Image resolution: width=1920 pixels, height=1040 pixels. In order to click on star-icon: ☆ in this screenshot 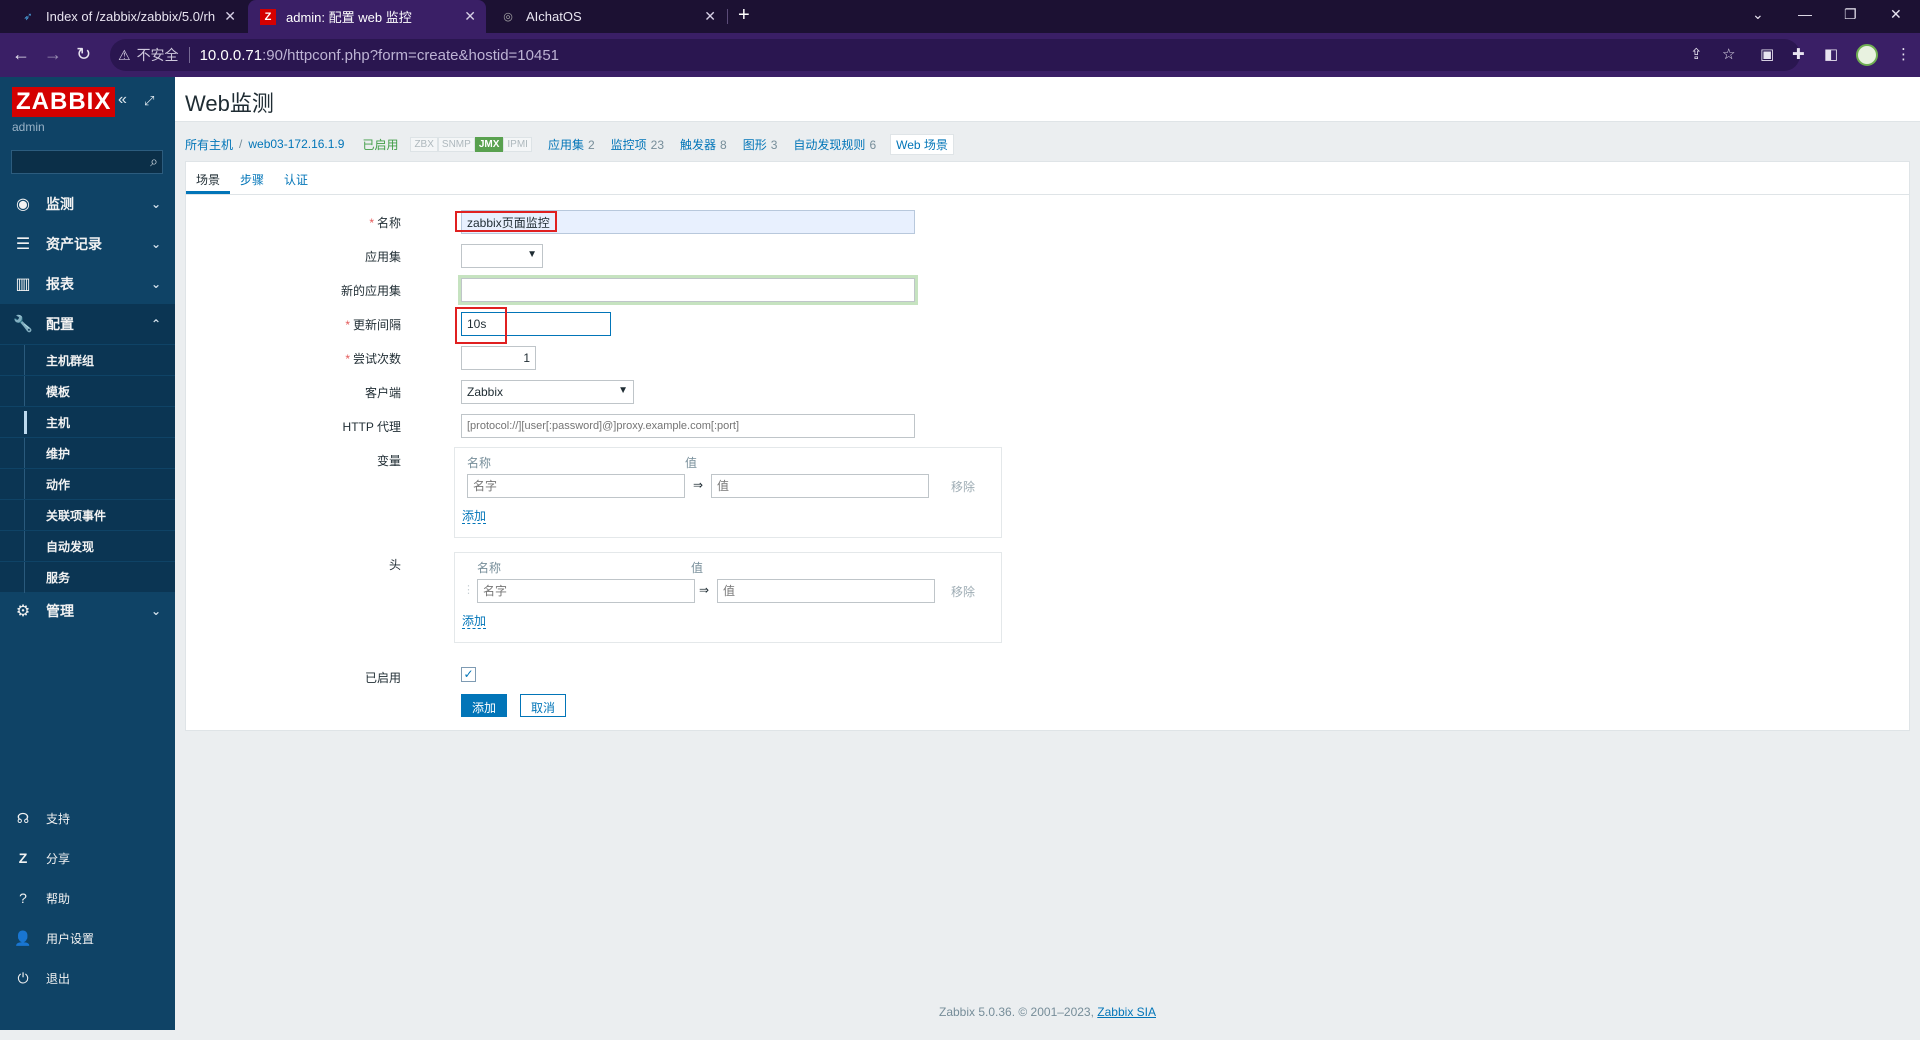, I will do `click(1728, 54)`.